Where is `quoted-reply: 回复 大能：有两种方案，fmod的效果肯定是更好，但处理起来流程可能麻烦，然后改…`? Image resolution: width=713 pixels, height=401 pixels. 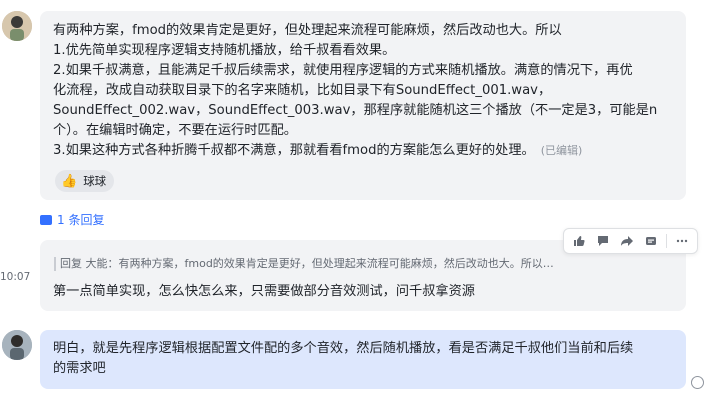
quoted-reply: 回复 大能：有两种方案，fmod的效果肯定是更好，但处理起来流程可能麻烦，然后改… is located at coordinates (304, 264).